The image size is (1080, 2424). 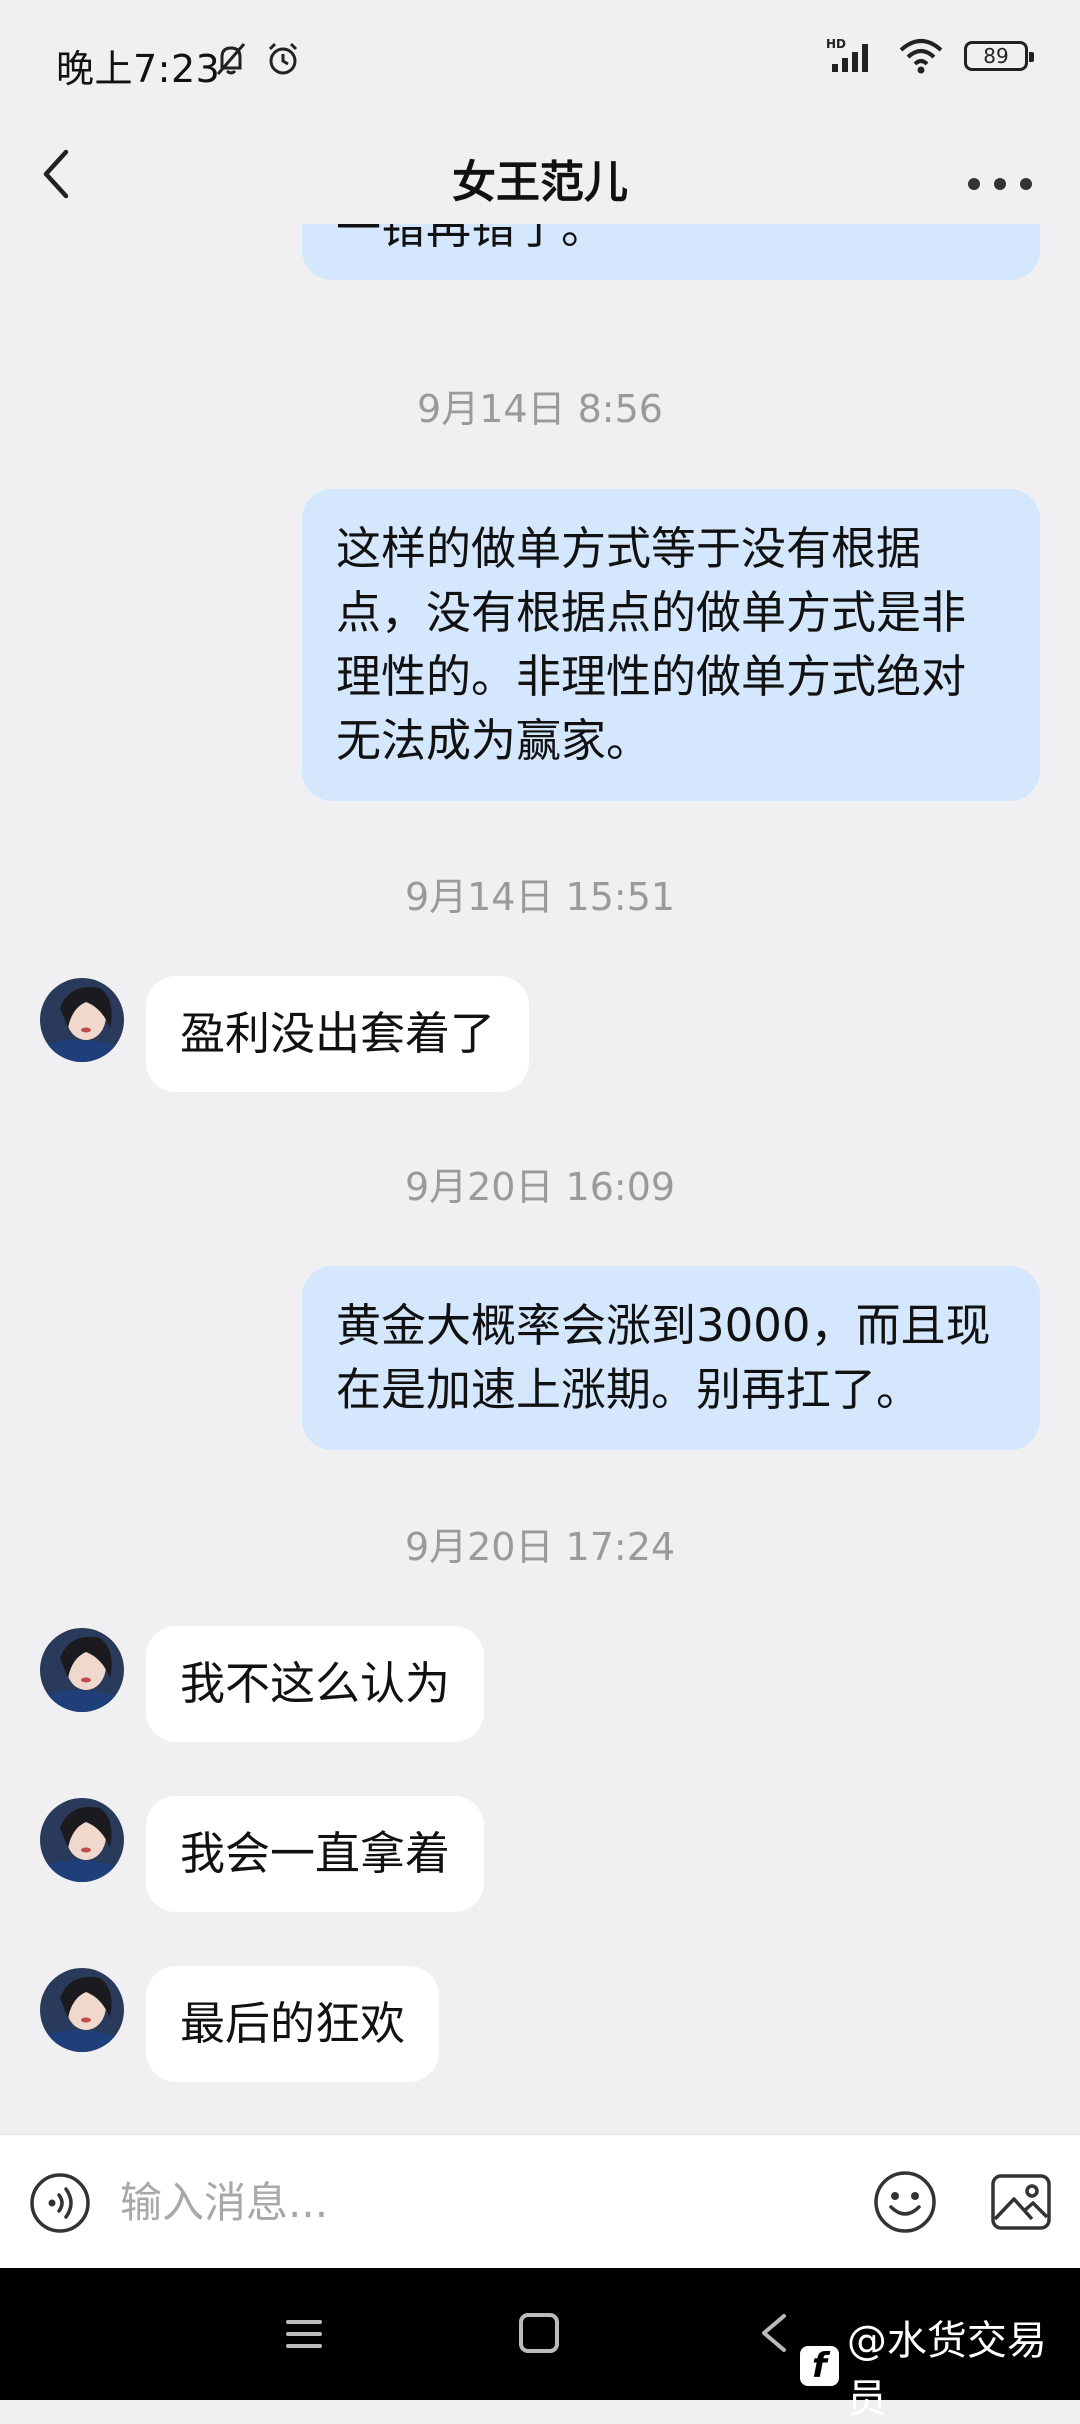 I want to click on timestamp: 9月20日 17:24, so click(x=540, y=1547).